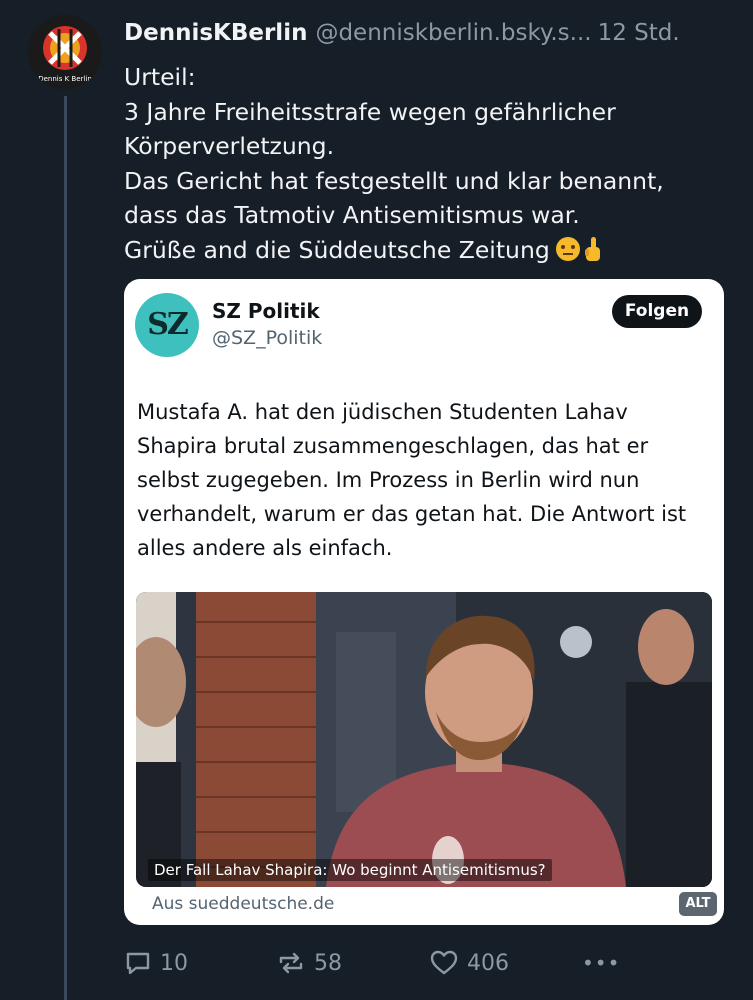  Describe the element at coordinates (657, 311) in the screenshot. I see `follow-button: Folgen` at that location.